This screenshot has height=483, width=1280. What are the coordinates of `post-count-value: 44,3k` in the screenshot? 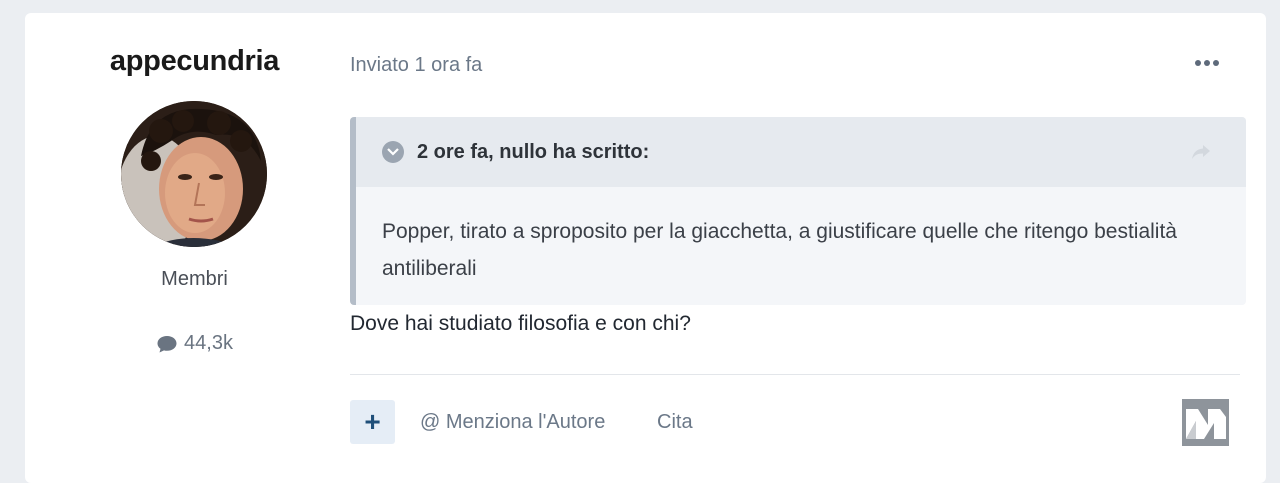 It's located at (208, 343).